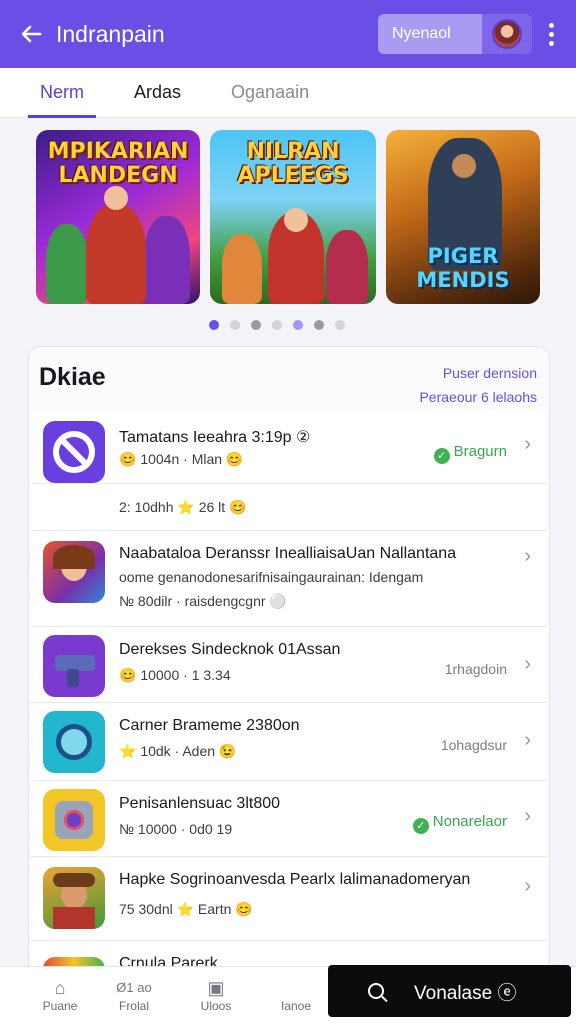  I want to click on tab-oganaain: Oganaain, so click(270, 93).